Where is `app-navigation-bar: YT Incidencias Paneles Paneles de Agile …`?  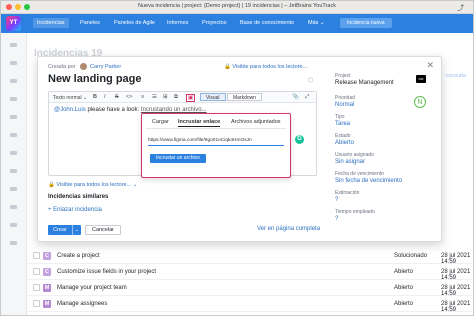
app-navigation-bar: YT Incidencias Paneles Paneles de Agile … is located at coordinates (237, 23).